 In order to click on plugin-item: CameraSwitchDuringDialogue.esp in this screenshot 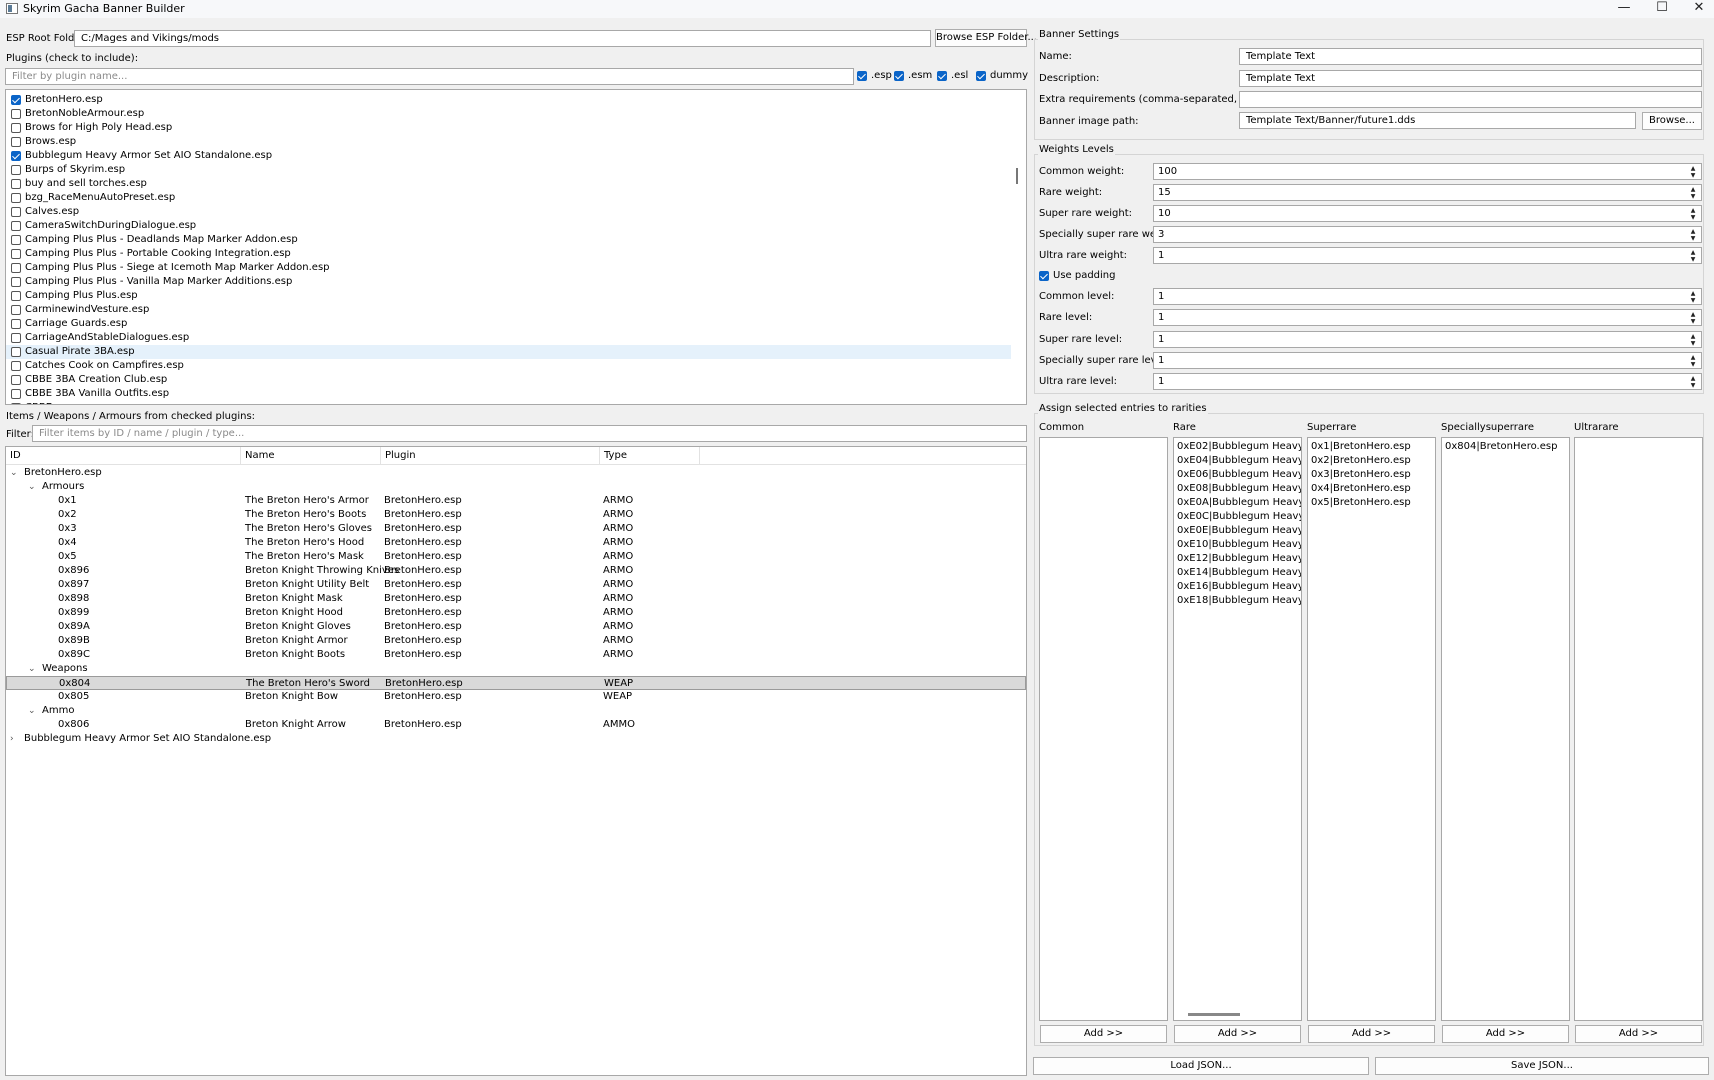, I will do `click(508, 226)`.